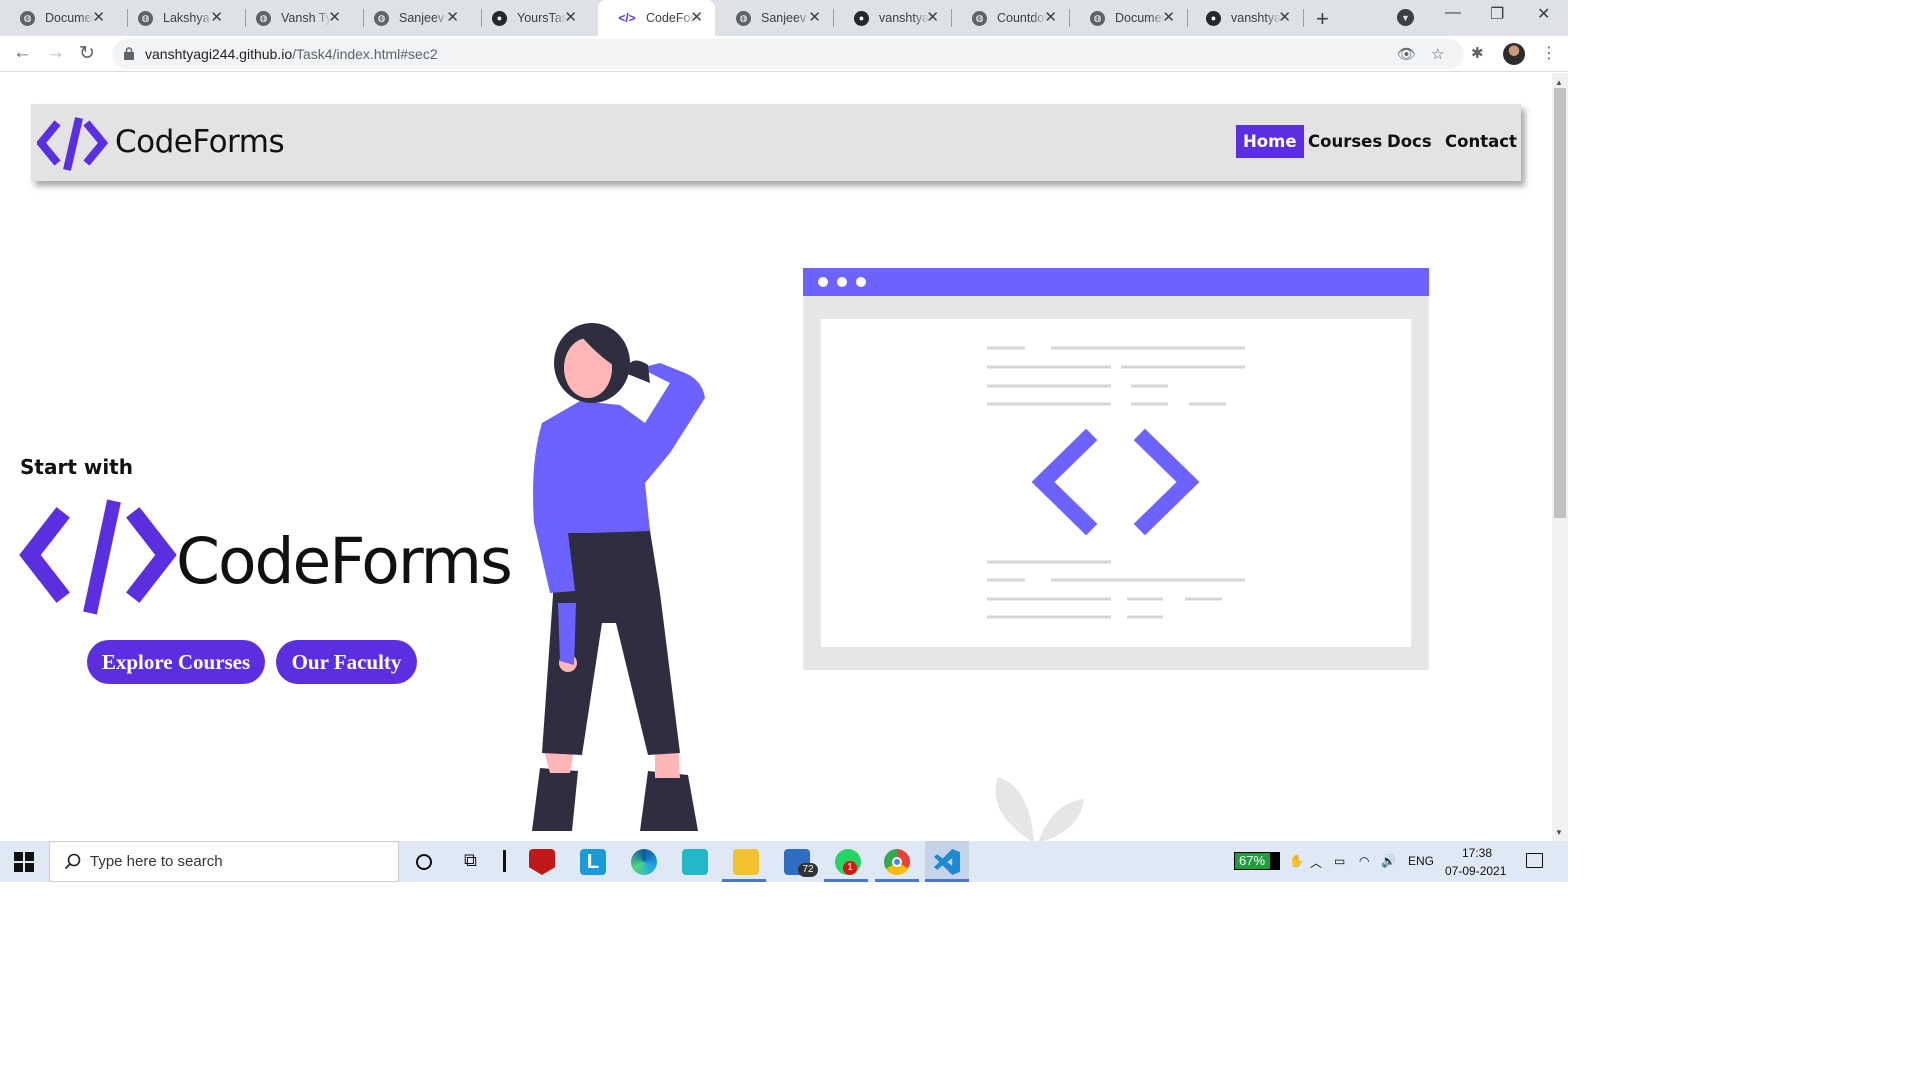  I want to click on clock-date: 07-09-2021, so click(1475, 871).